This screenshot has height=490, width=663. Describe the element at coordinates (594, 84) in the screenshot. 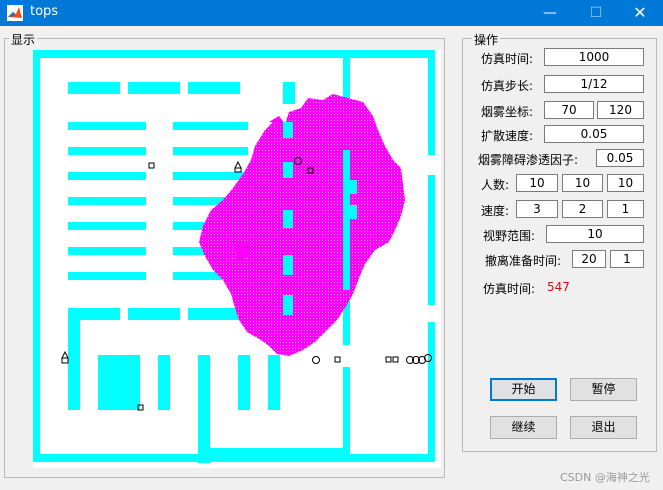

I see `sim-step-input: 1/12` at that location.